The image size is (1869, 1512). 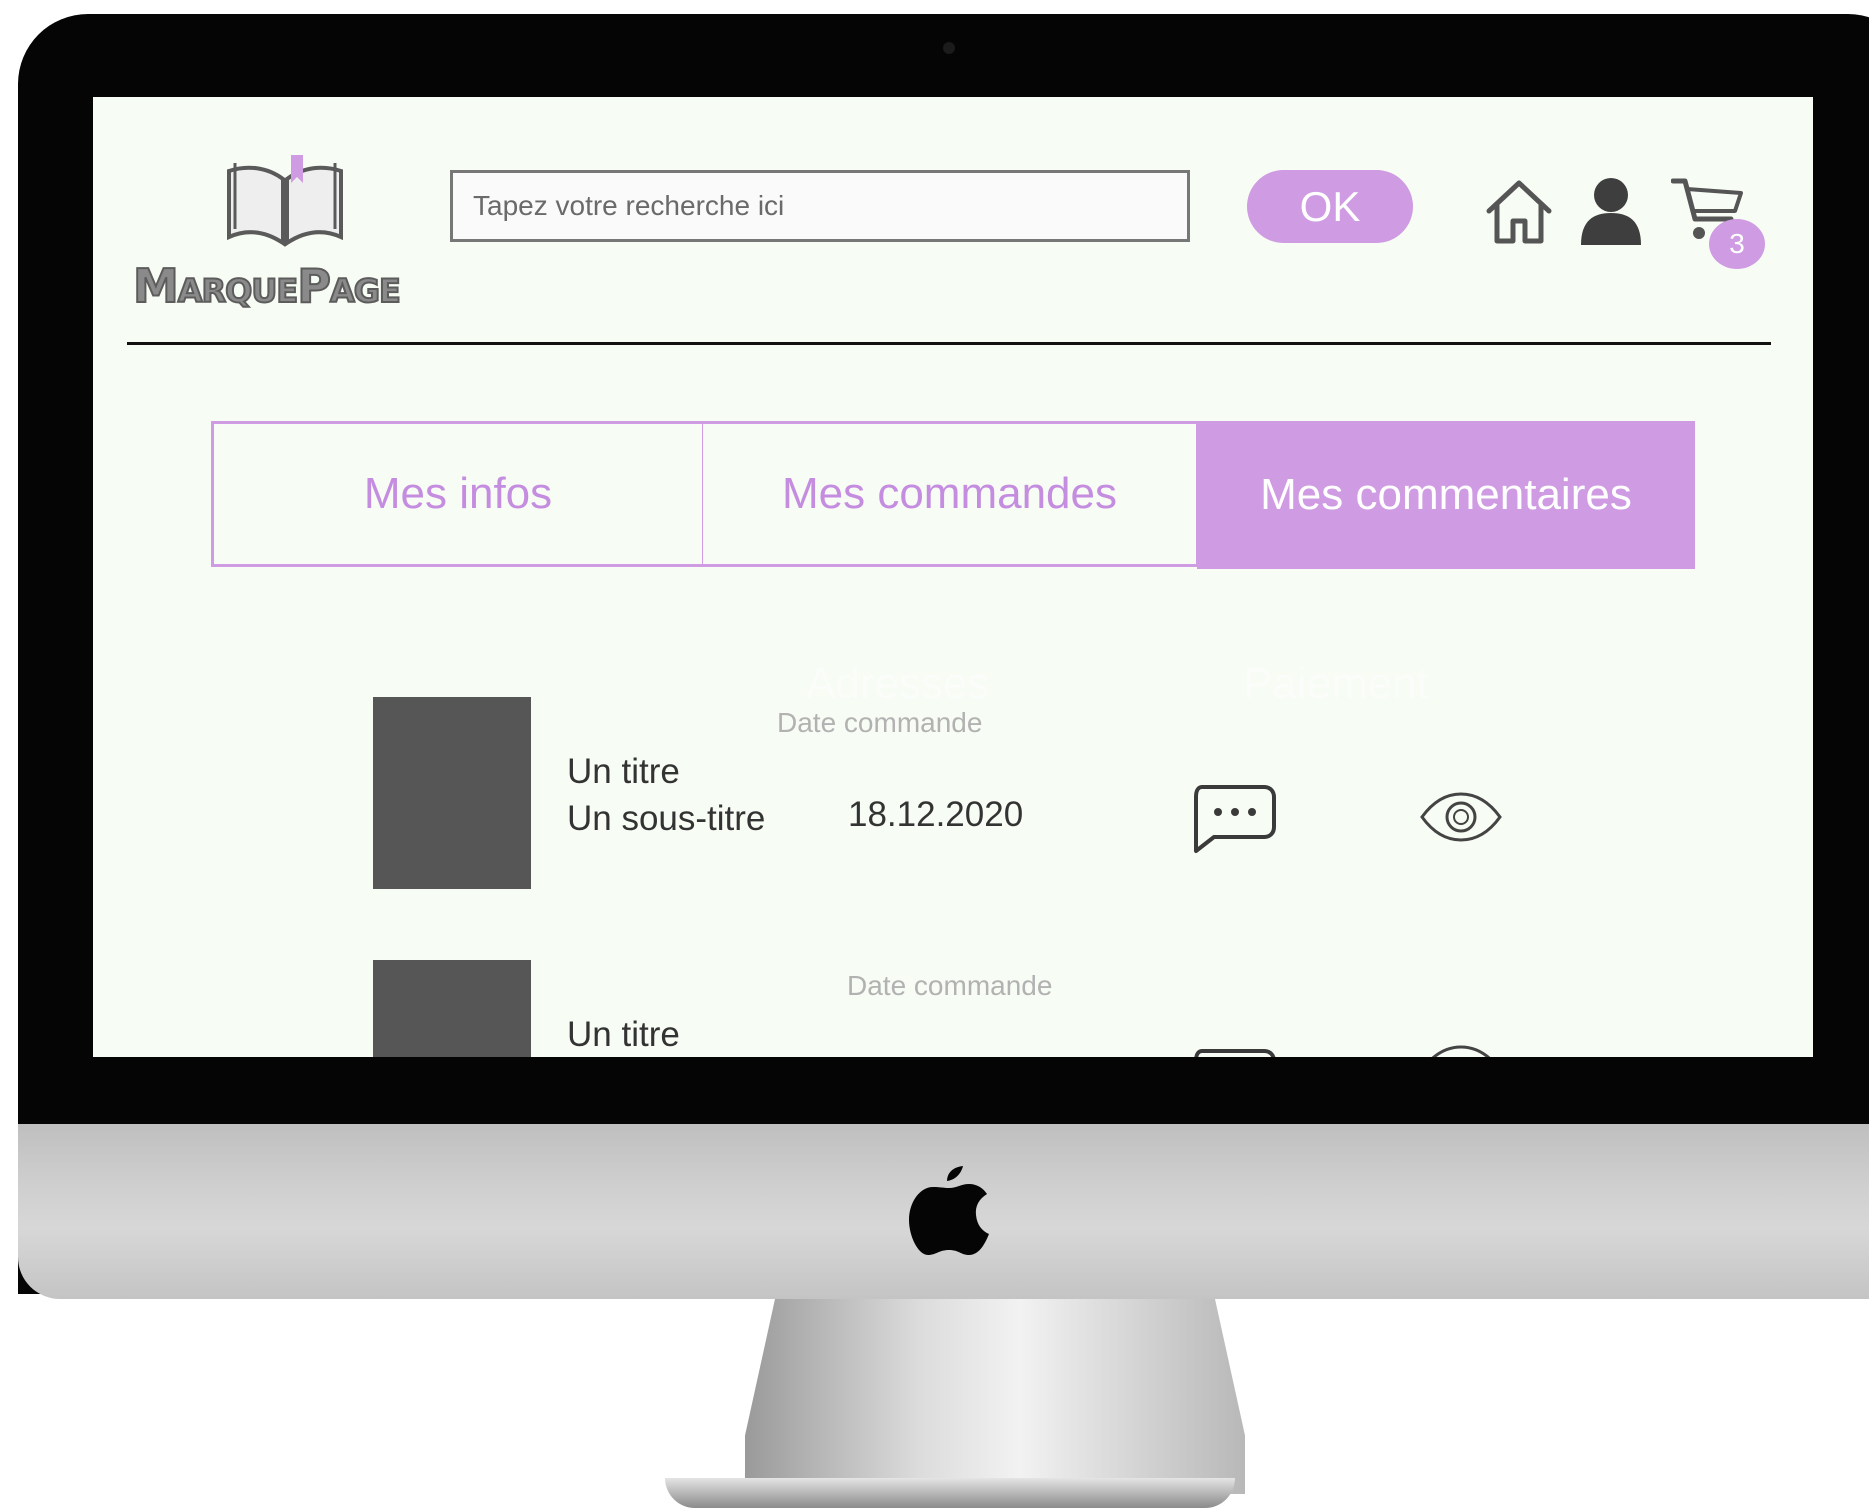 What do you see at coordinates (1336, 683) in the screenshot?
I see `hidden-header-paiement: Paiement` at bounding box center [1336, 683].